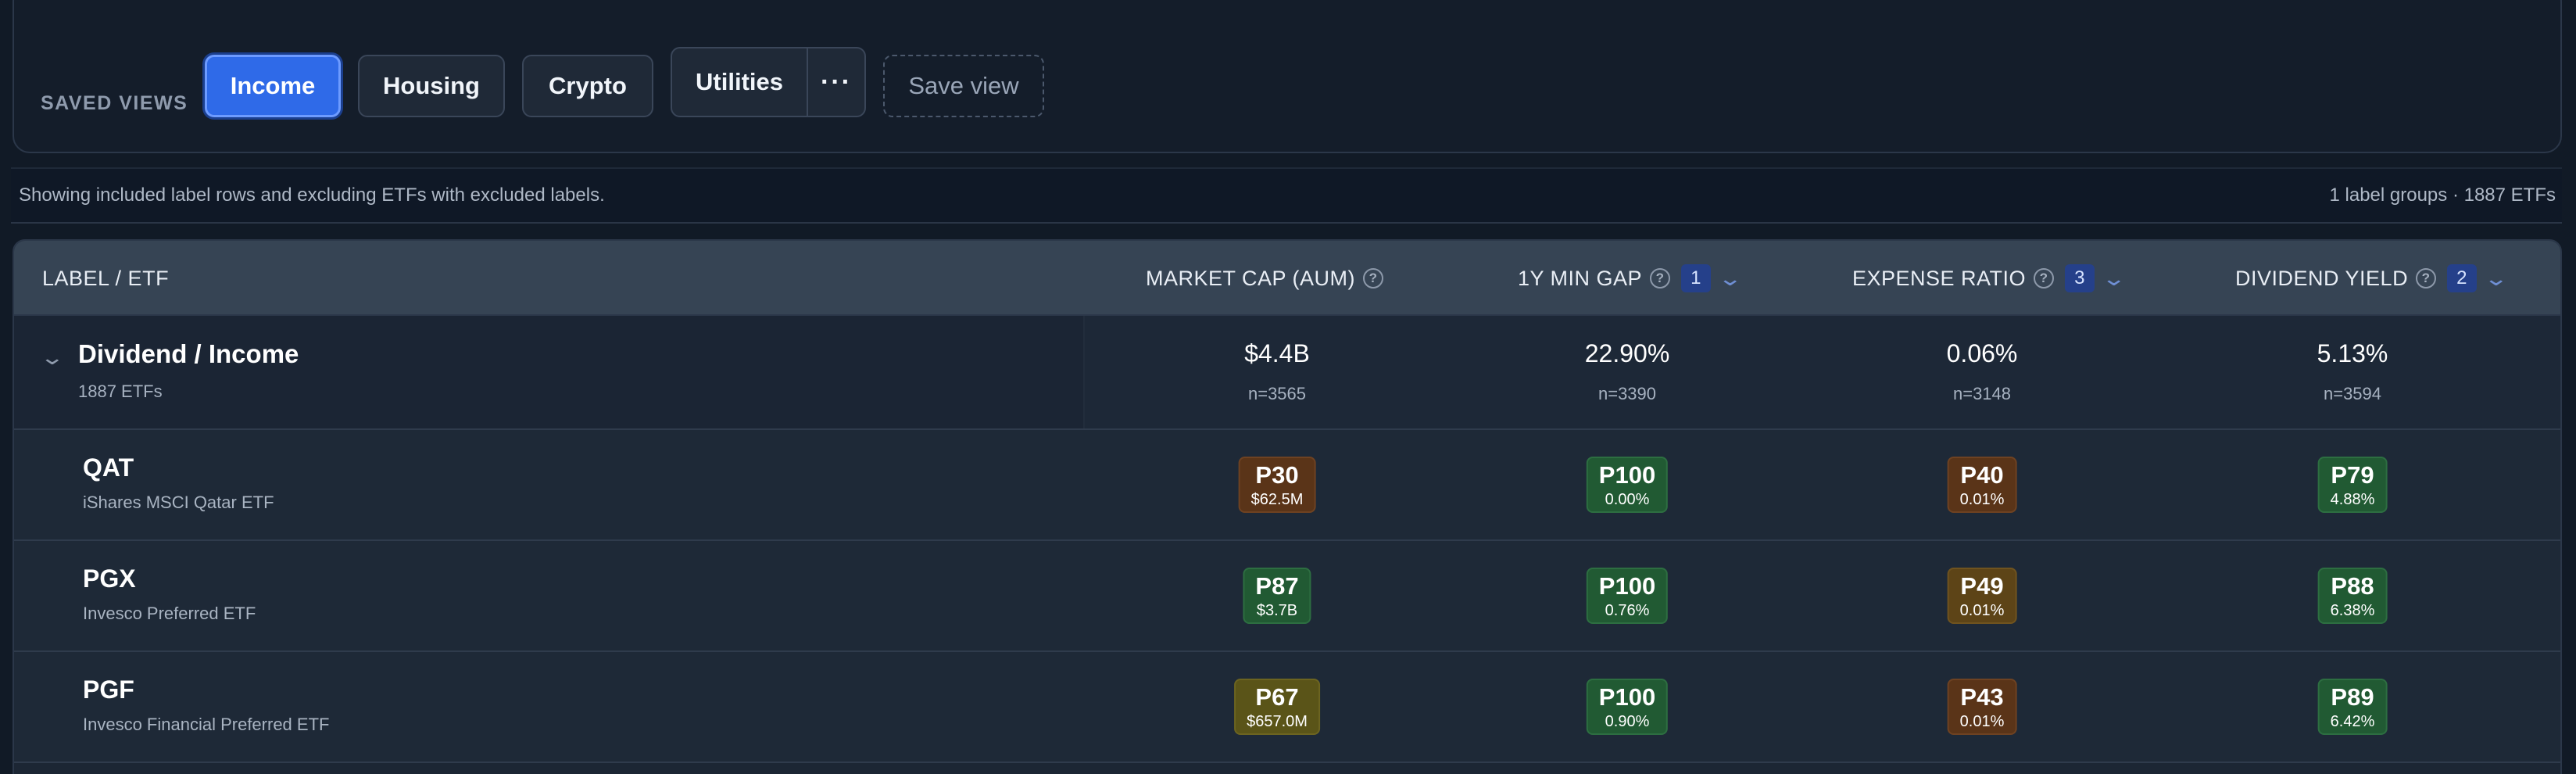 This screenshot has width=2576, height=774. I want to click on more-options-button: ···, so click(836, 82).